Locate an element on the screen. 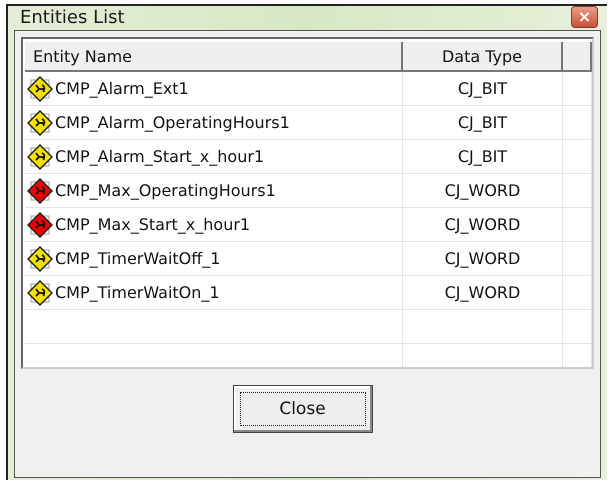  entity-name: CMP_TimerWaitOff_1 is located at coordinates (137, 258).